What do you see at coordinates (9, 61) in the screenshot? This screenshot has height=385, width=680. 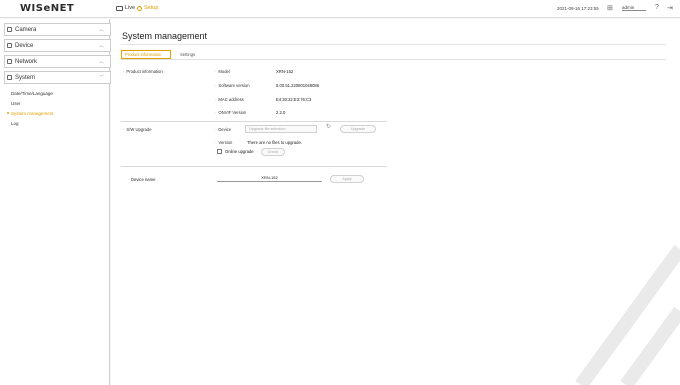 I see `network-icon` at bounding box center [9, 61].